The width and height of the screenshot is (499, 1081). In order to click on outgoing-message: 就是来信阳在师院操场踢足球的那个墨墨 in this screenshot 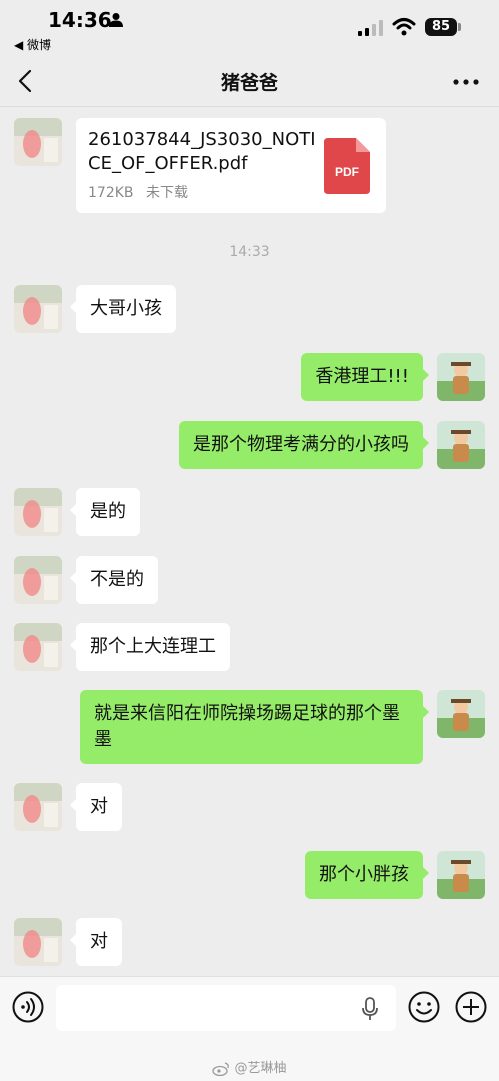, I will do `click(254, 727)`.